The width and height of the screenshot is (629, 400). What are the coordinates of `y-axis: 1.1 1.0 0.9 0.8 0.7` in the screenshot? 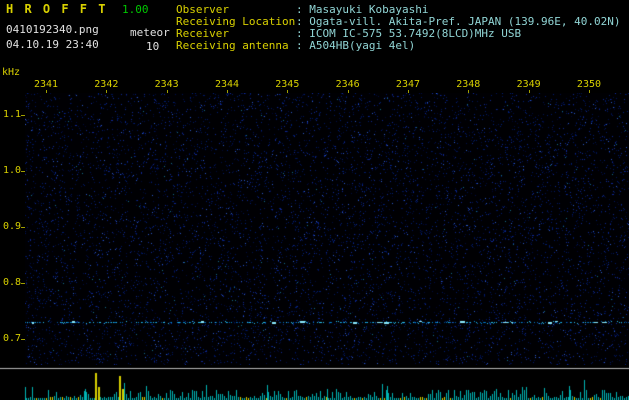 It's located at (12, 200).